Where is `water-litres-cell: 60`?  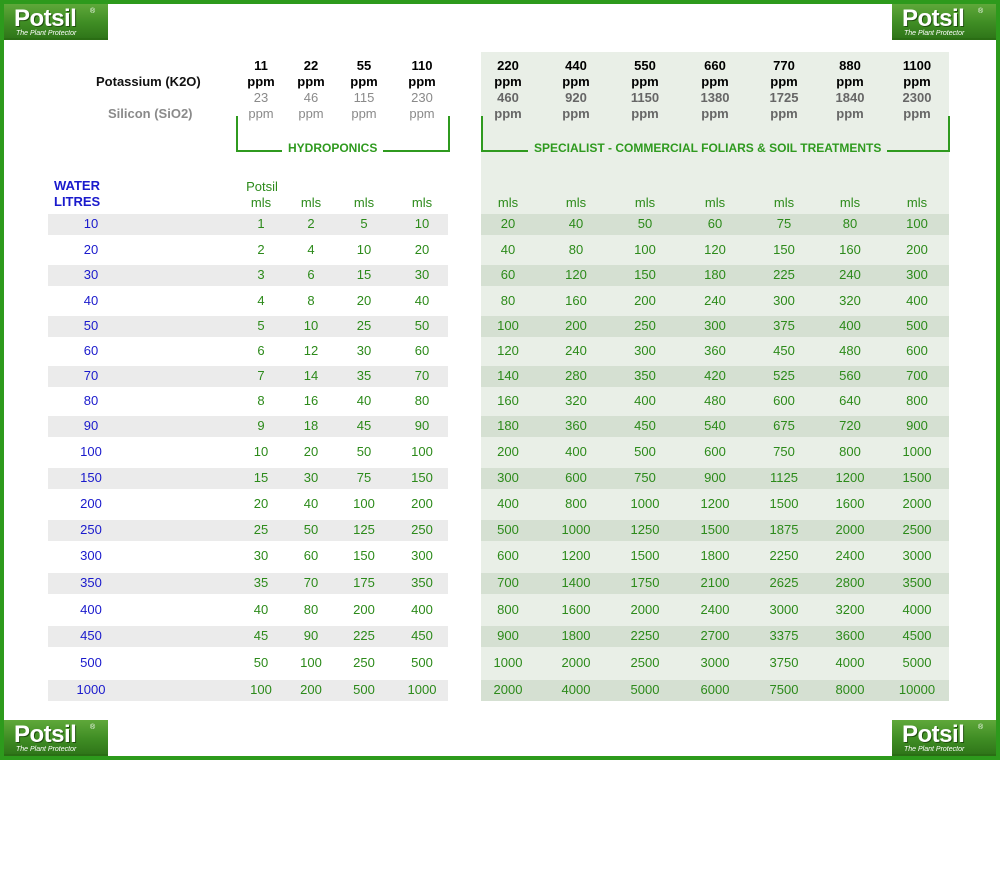
water-litres-cell: 60 is located at coordinates (91, 350).